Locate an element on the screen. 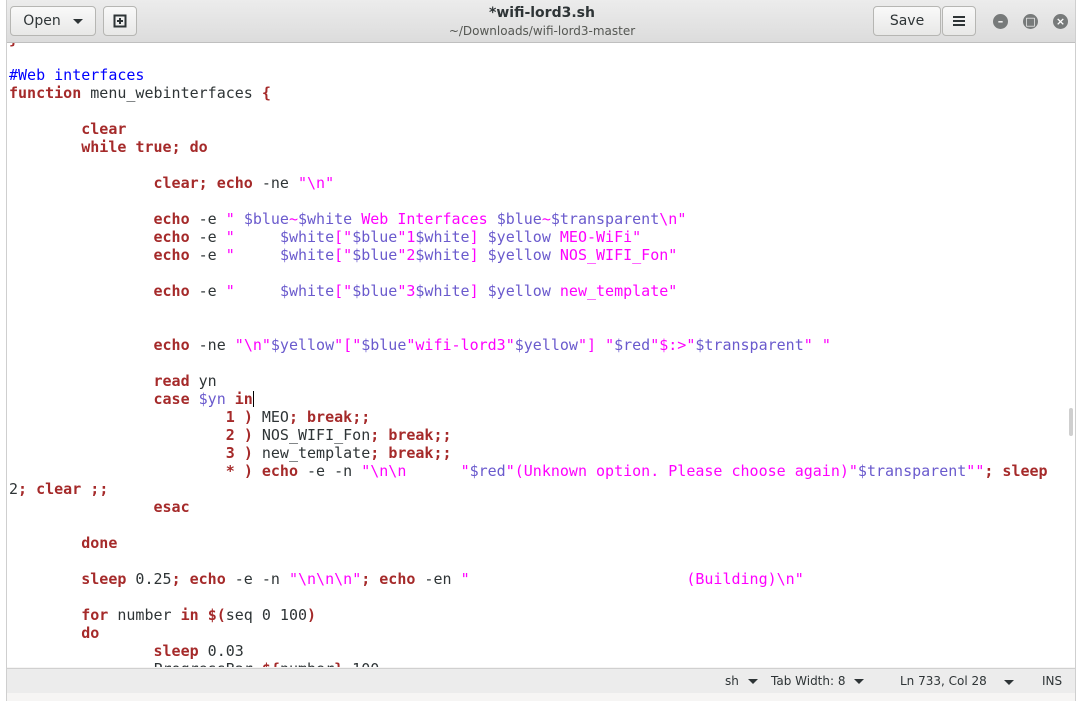  new-tab-icon is located at coordinates (120, 21).